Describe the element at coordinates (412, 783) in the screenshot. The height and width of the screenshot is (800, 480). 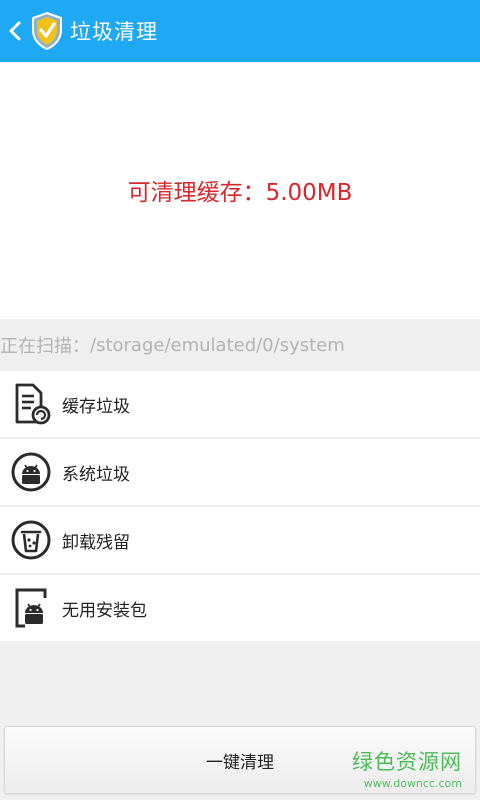
I see `watermark-url: www.downcc.com` at that location.